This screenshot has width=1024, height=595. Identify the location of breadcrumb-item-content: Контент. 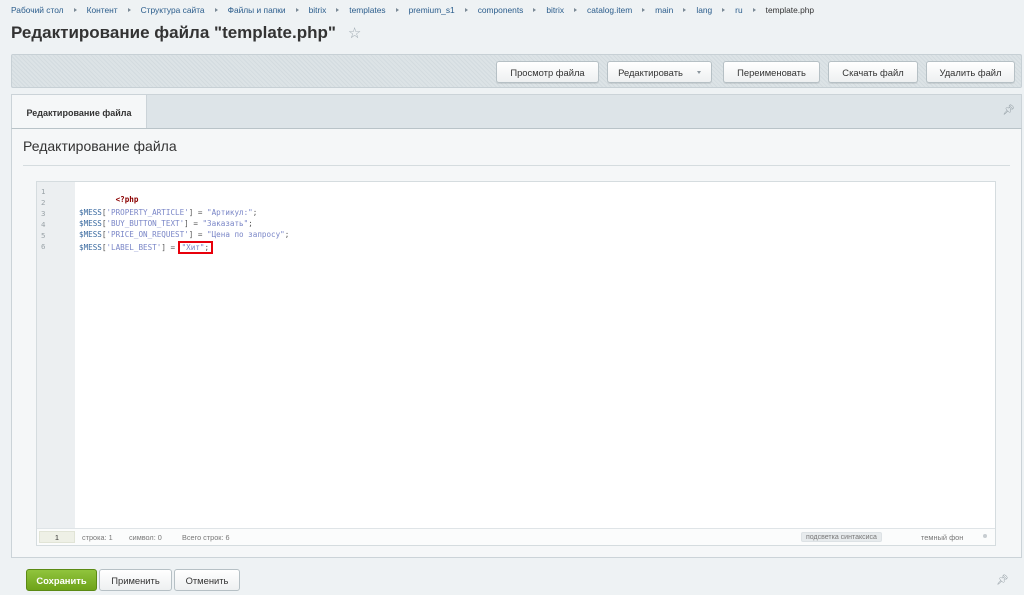
(102, 10).